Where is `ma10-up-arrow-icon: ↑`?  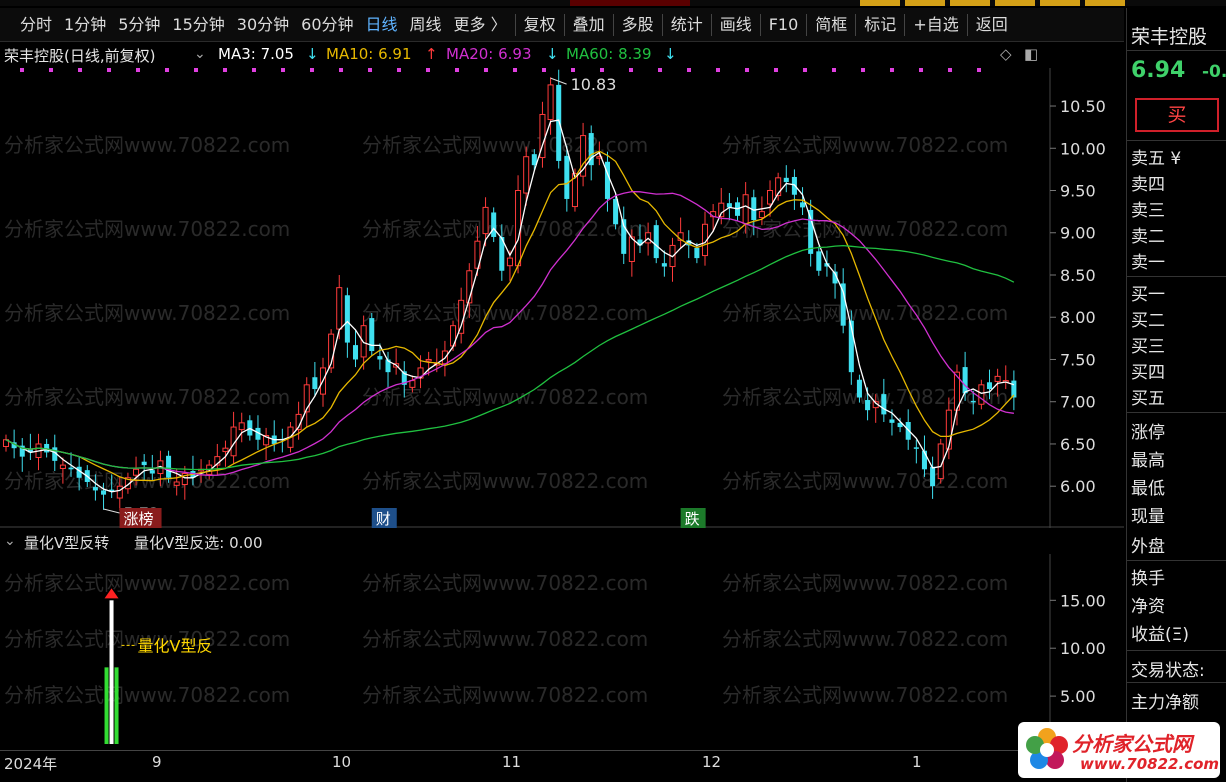 ma10-up-arrow-icon: ↑ is located at coordinates (431, 54).